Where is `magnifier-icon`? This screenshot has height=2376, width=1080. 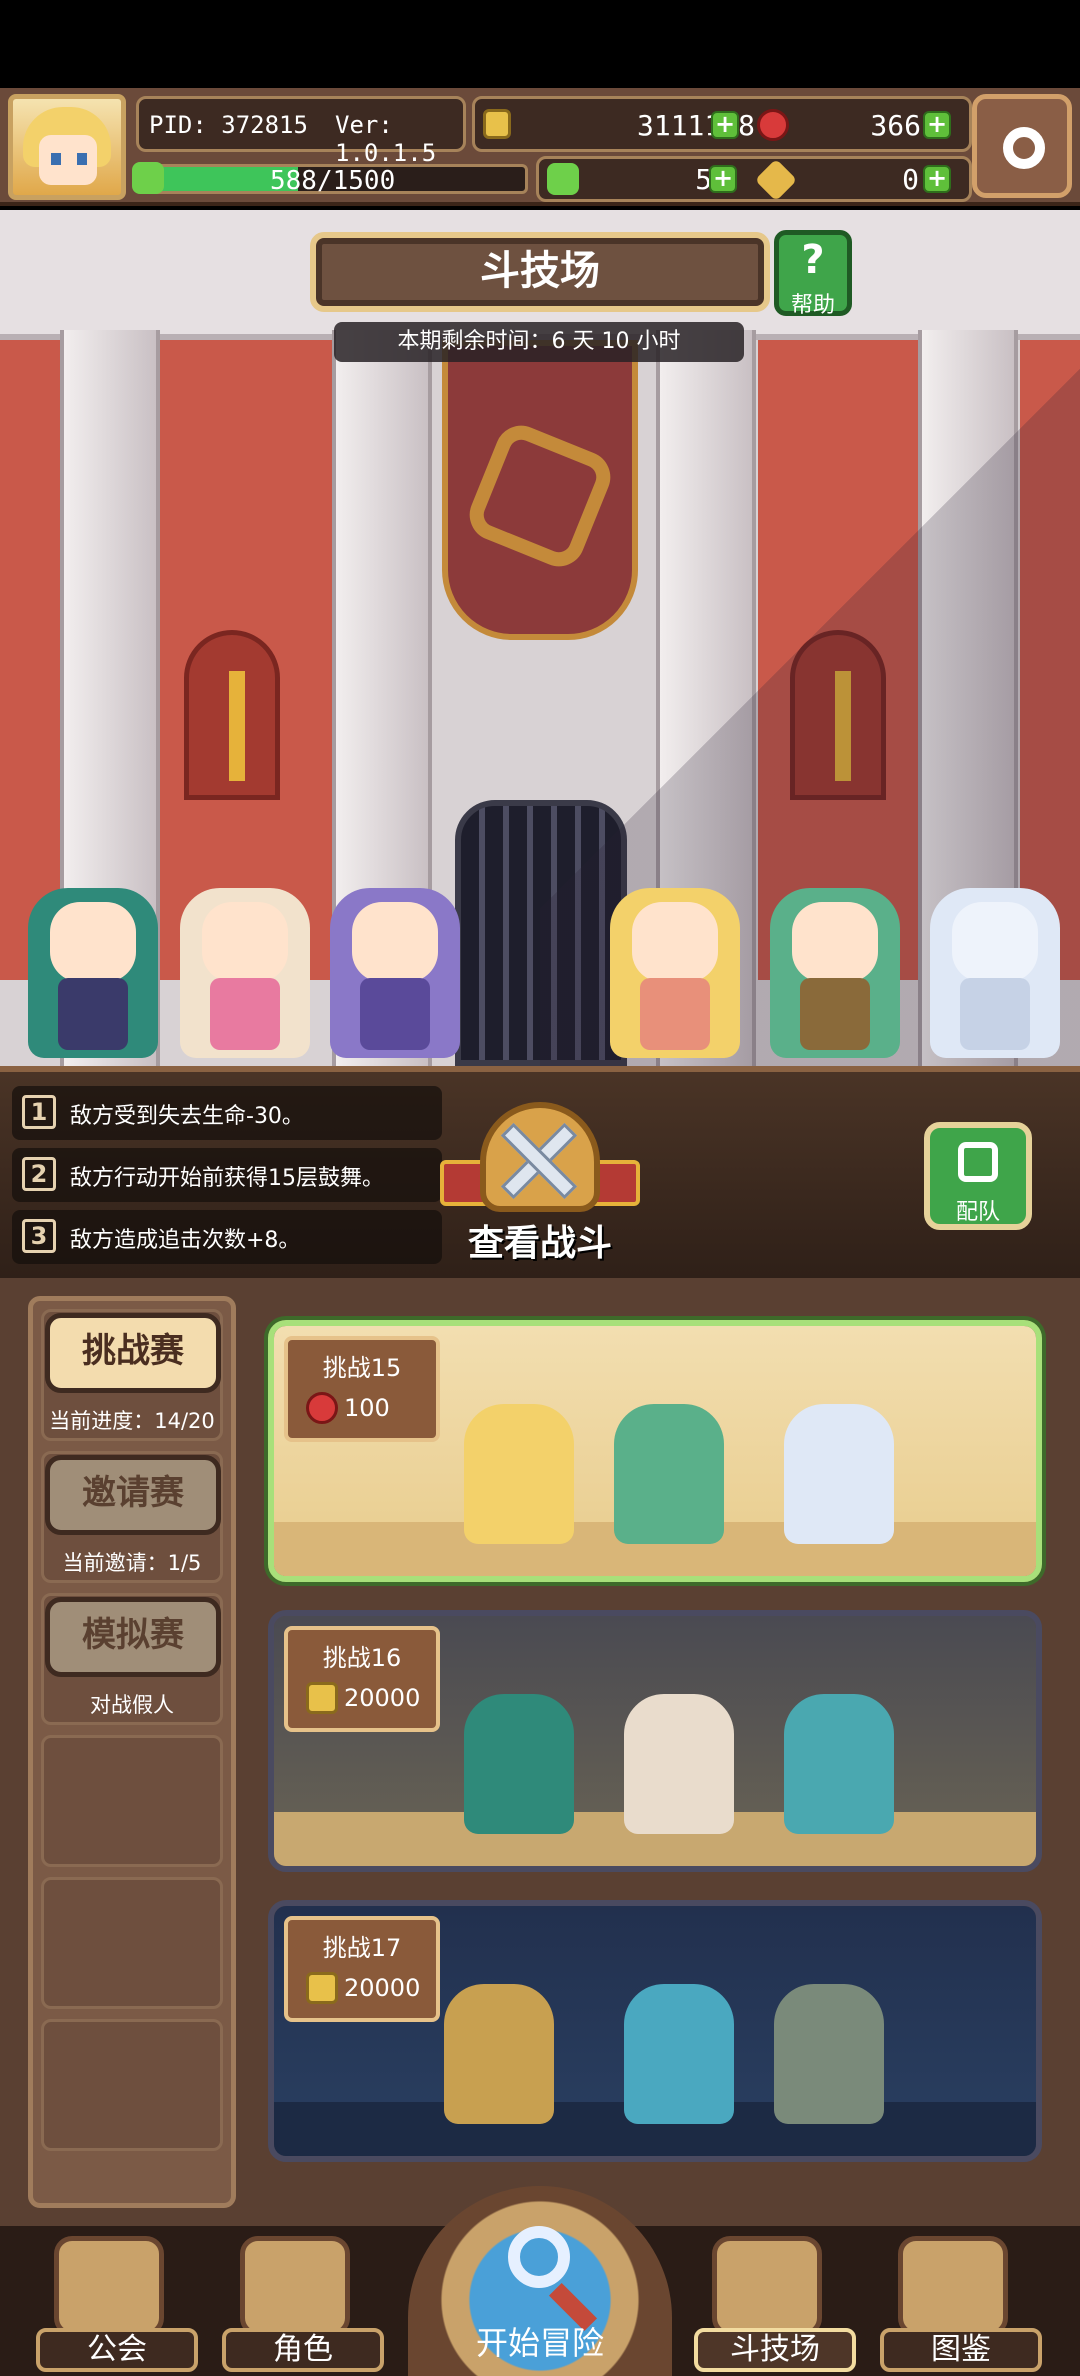 magnifier-icon is located at coordinates (539, 2257).